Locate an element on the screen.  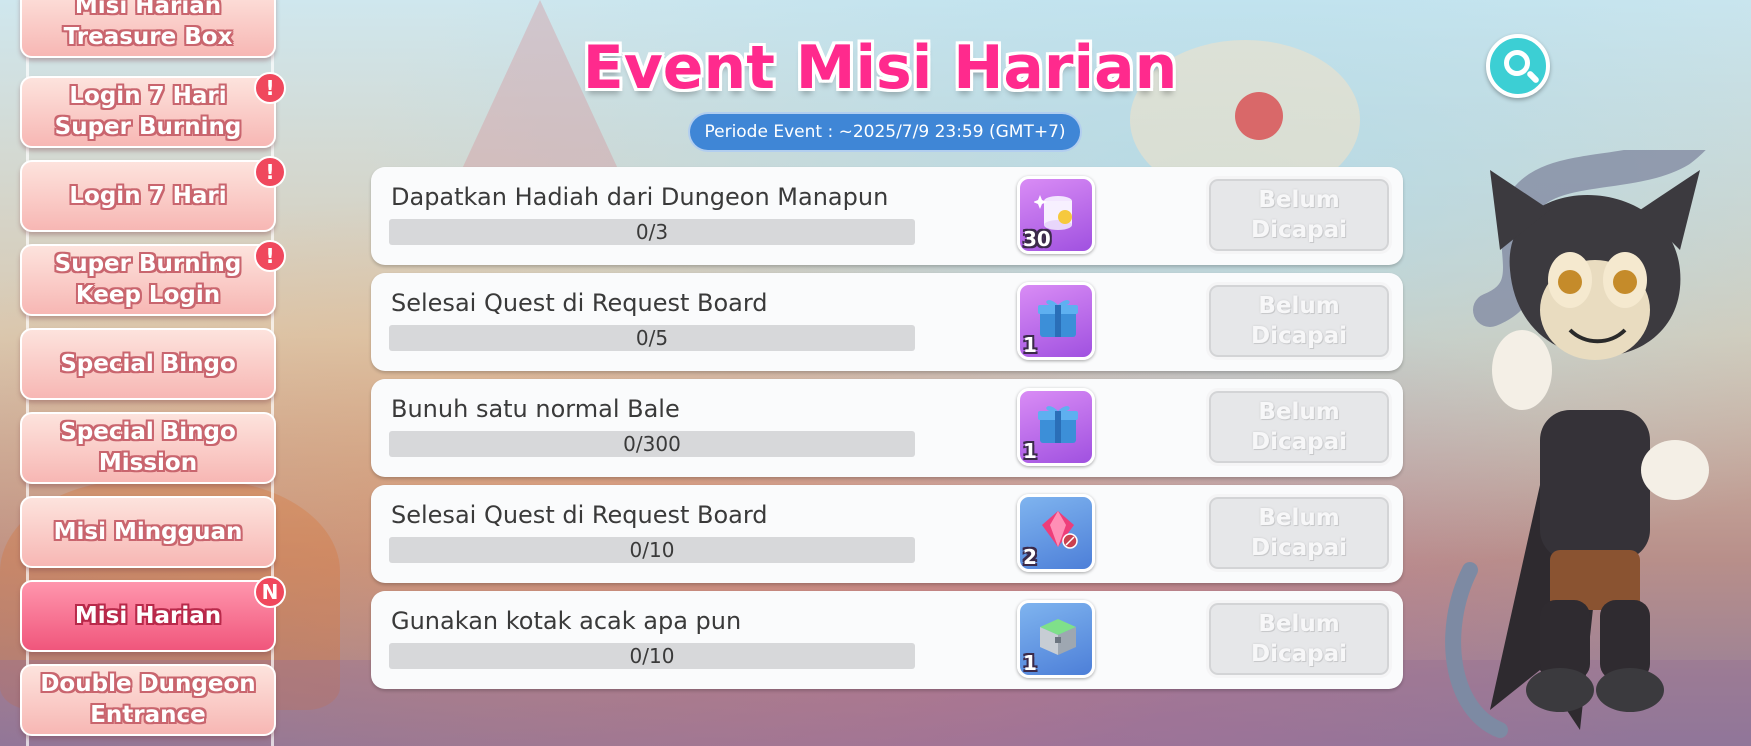
sidebar-item-super-burning-keep-login: Super Burning Keep Login ! is located at coordinates (153, 278).